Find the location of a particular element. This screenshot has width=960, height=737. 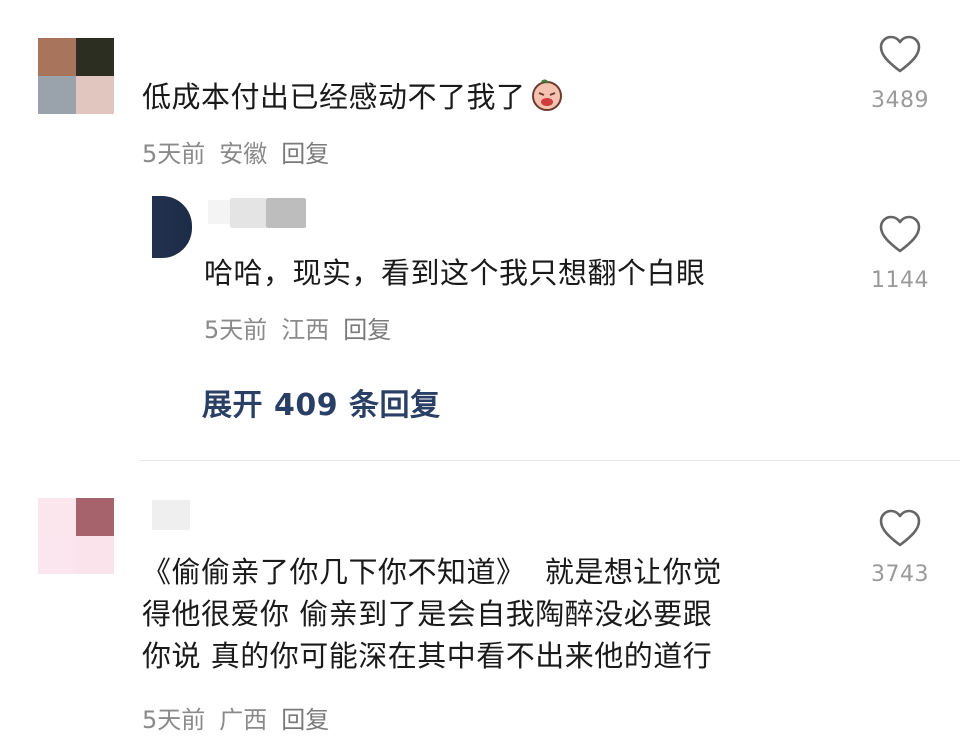

comment-line: 你说 真的你可能深在其中看不出来他的道行 is located at coordinates (427, 656).